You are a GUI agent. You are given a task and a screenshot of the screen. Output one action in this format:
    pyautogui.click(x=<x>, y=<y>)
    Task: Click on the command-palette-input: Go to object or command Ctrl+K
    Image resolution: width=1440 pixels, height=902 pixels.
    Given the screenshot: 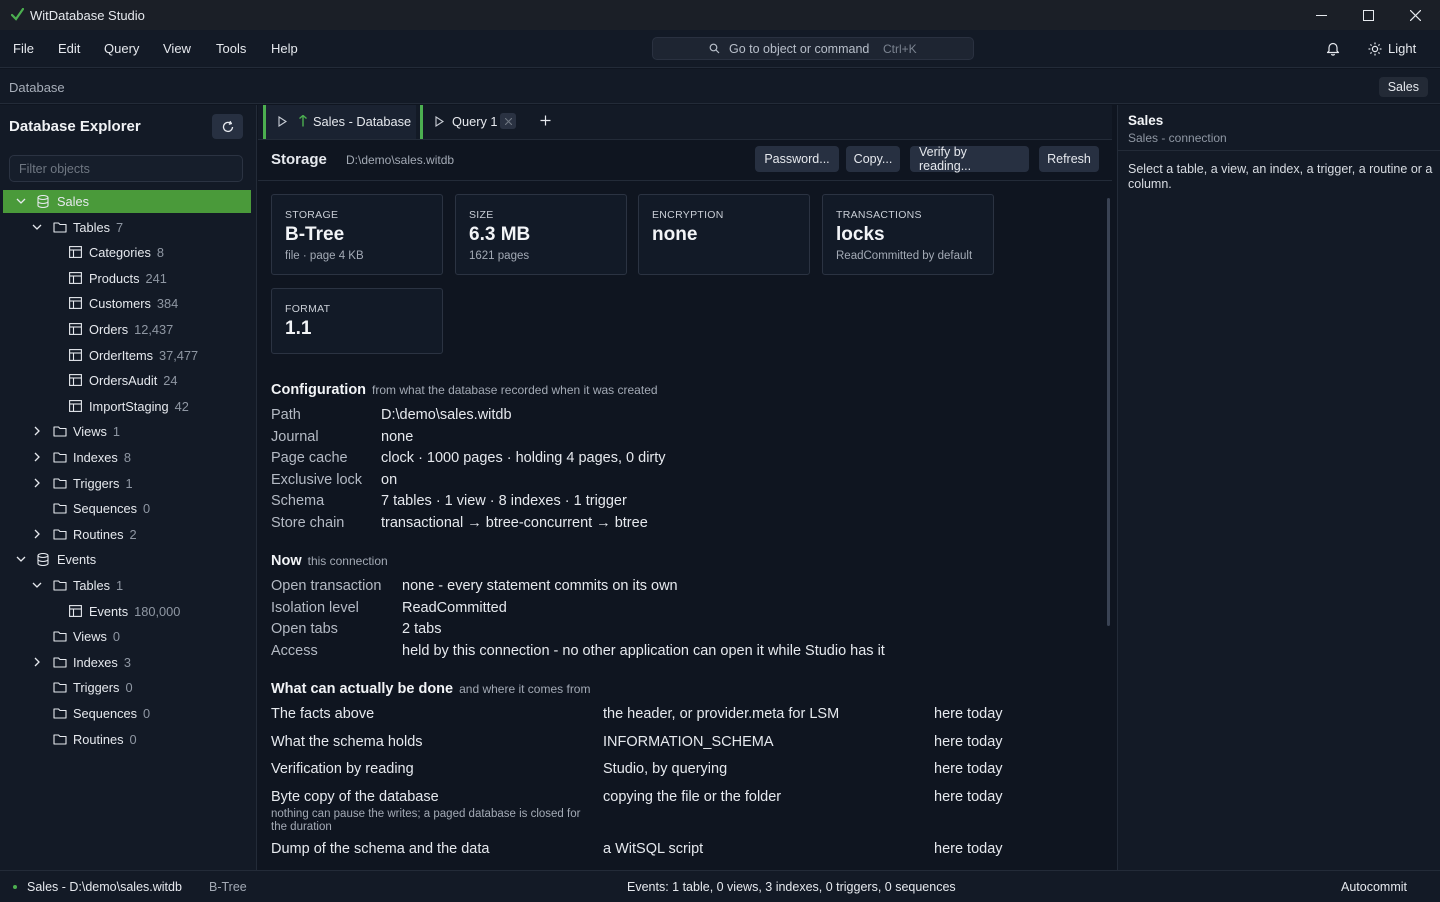 What is the action you would take?
    pyautogui.click(x=813, y=48)
    